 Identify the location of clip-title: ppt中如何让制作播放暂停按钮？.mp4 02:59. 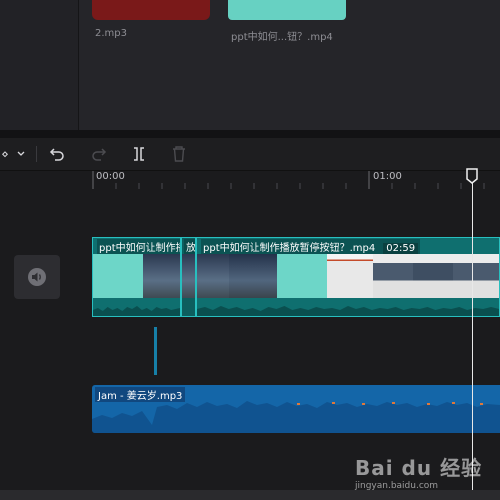
(311, 246).